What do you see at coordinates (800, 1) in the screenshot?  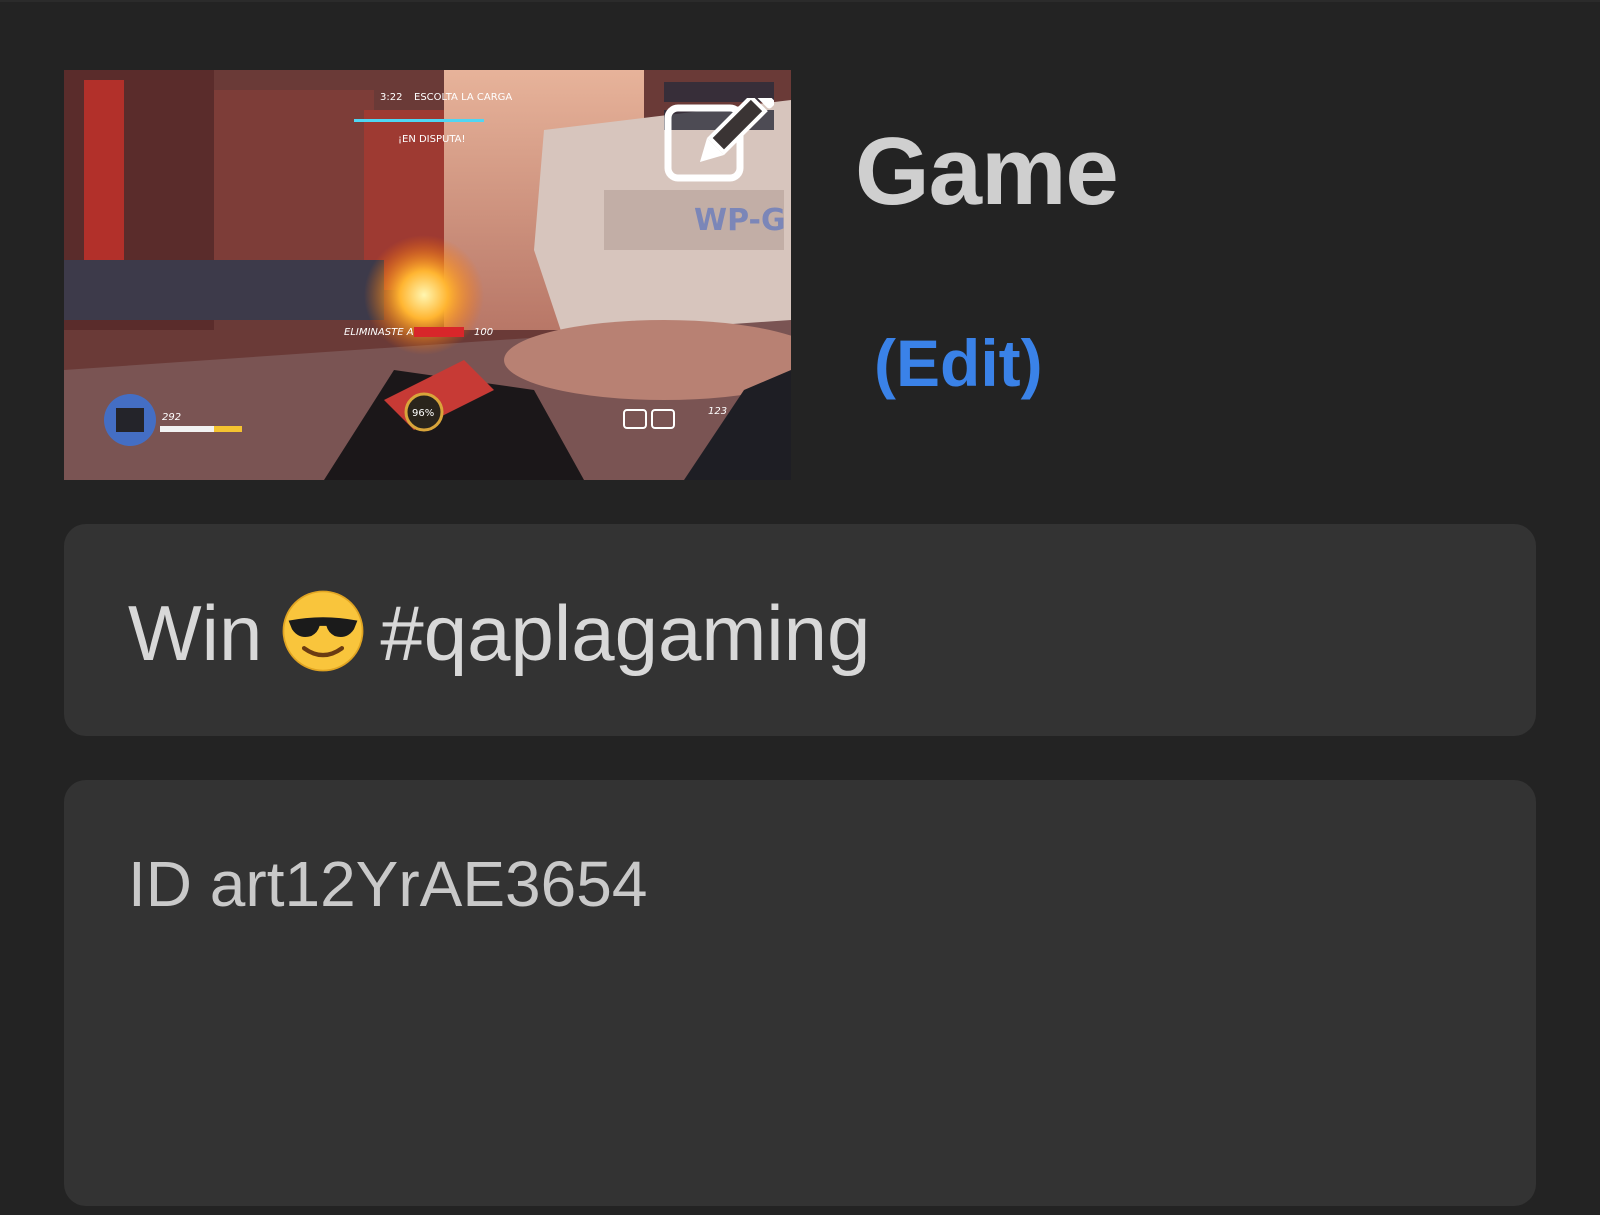 I see `divider` at bounding box center [800, 1].